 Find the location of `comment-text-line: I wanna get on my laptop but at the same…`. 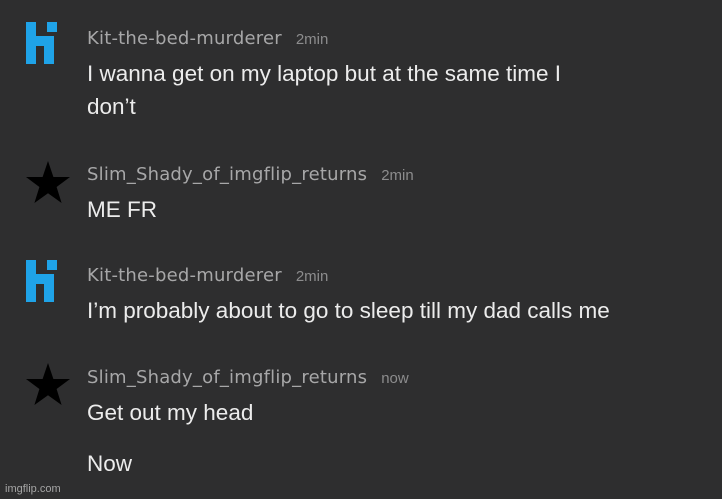

comment-text-line: I wanna get on my laptop but at the same… is located at coordinates (324, 73).